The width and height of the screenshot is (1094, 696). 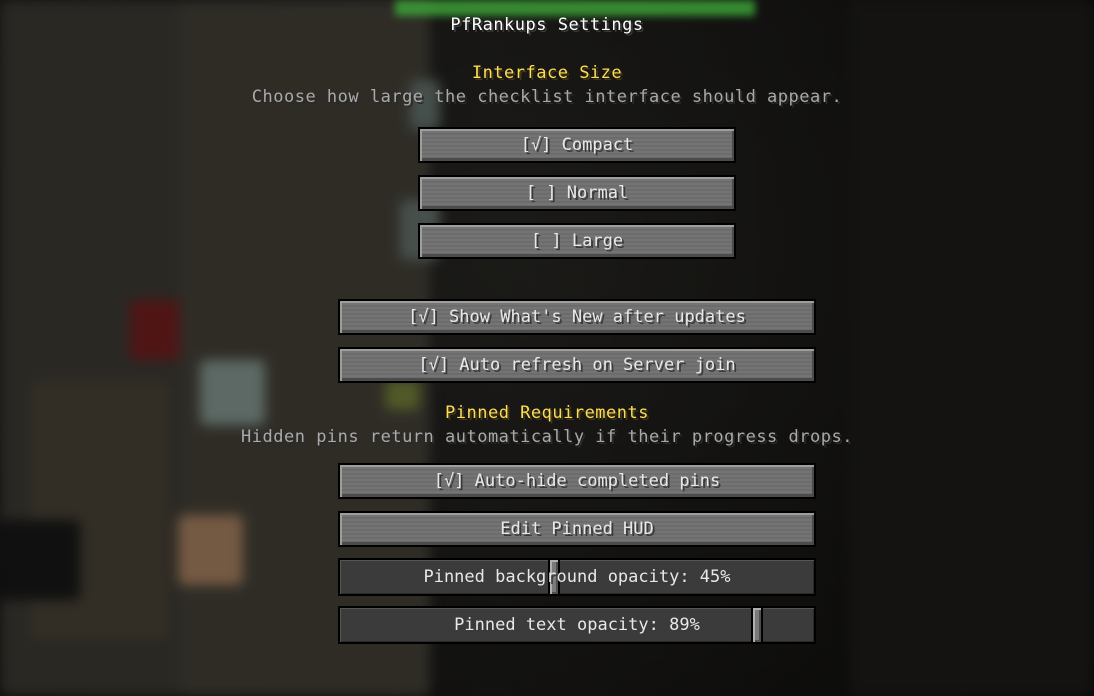 What do you see at coordinates (577, 317) in the screenshot?
I see `show-whats-new-toggle: [√] Show What's New after updates` at bounding box center [577, 317].